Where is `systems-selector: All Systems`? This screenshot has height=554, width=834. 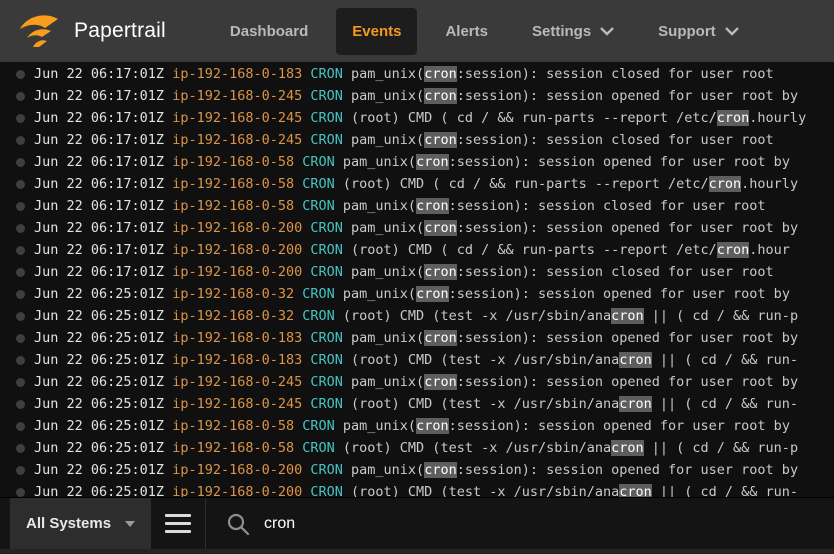 systems-selector: All Systems is located at coordinates (81, 523).